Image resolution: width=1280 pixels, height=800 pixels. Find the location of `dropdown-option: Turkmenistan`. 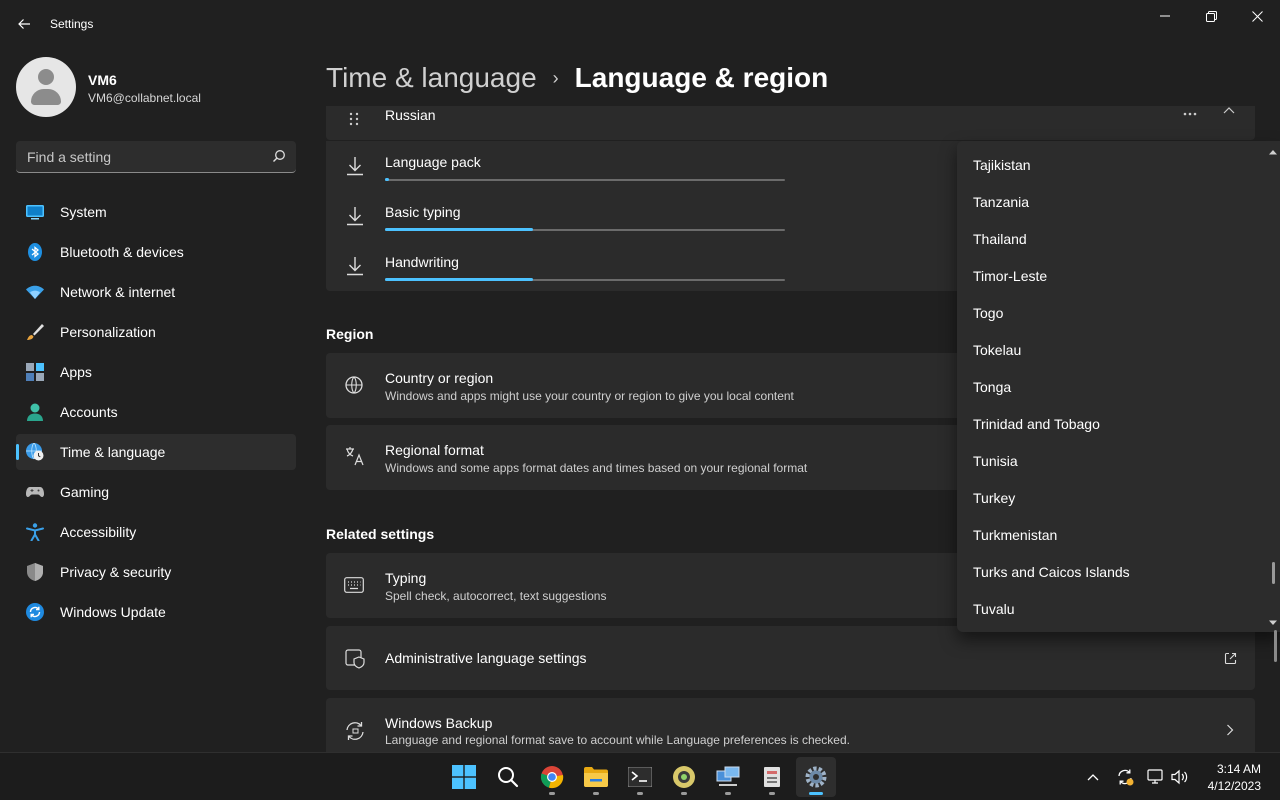

dropdown-option: Turkmenistan is located at coordinates (1015, 545).